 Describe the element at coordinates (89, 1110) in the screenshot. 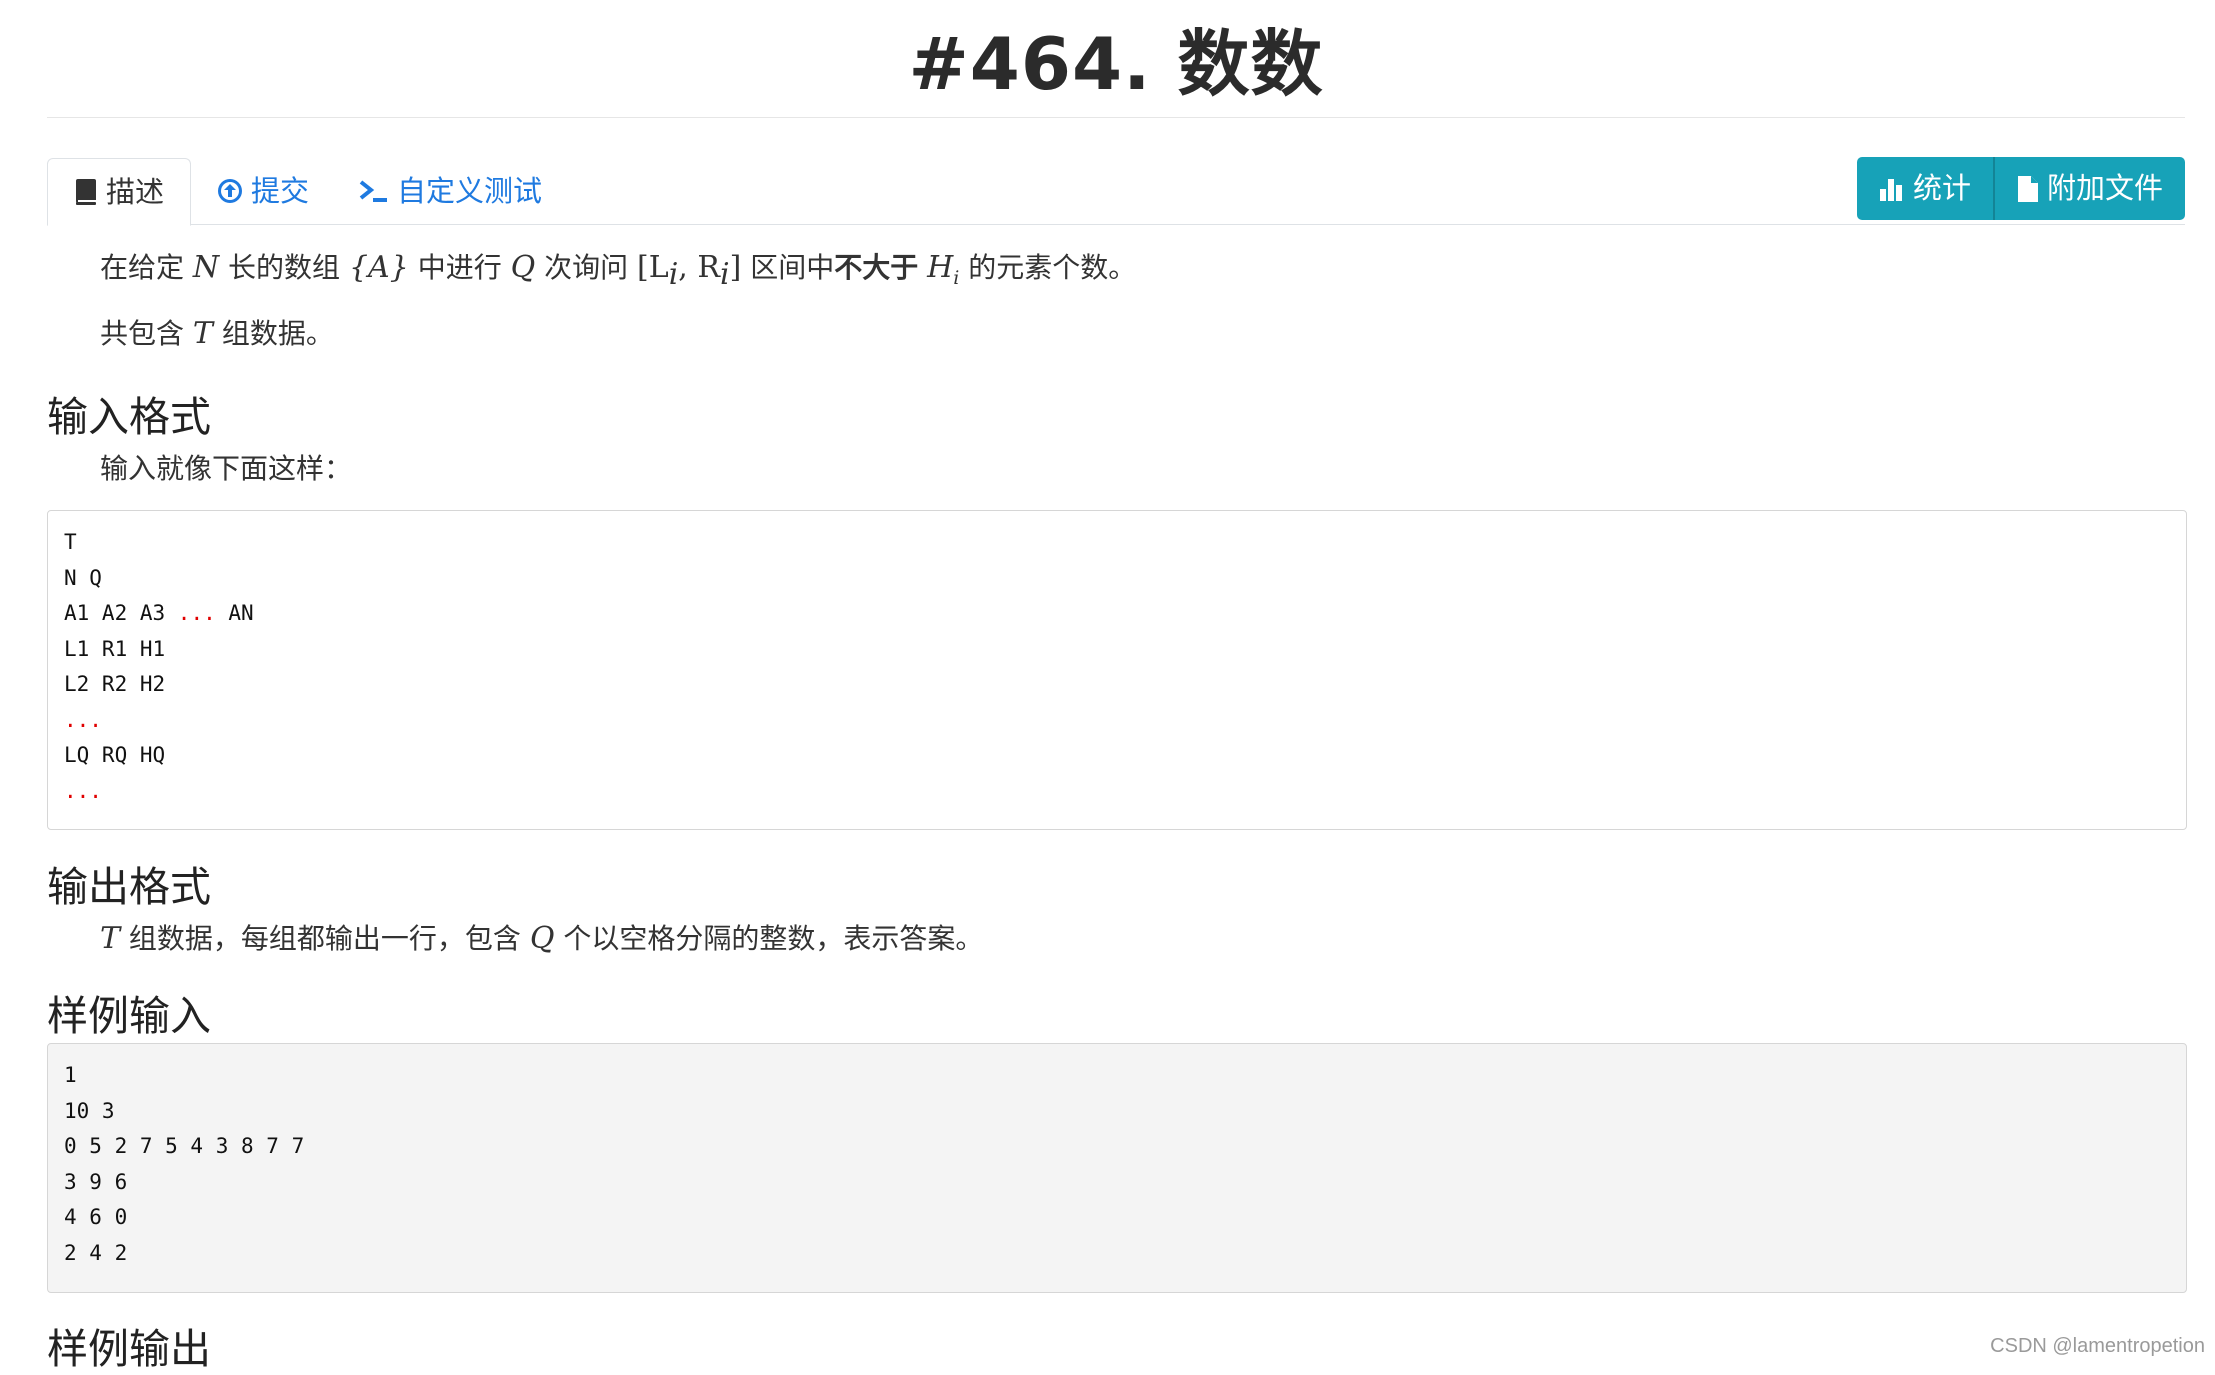

I see `code-line: 10 3` at that location.